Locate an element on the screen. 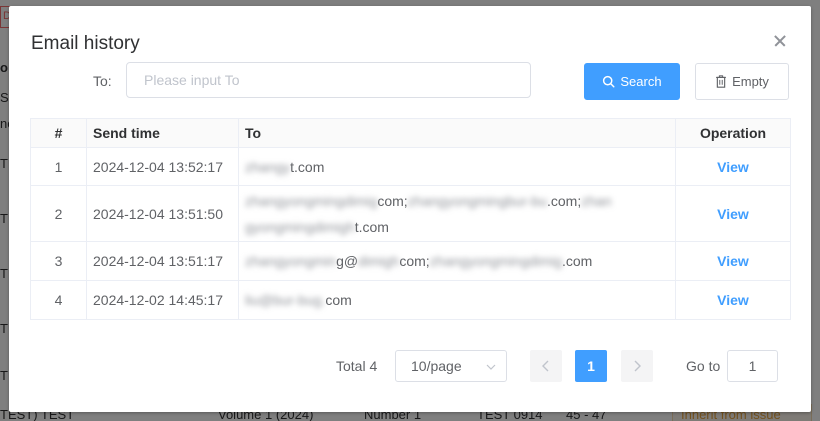 This screenshot has height=421, width=820. row-send-time: 2024-12-04 13:51:50 is located at coordinates (162, 213).